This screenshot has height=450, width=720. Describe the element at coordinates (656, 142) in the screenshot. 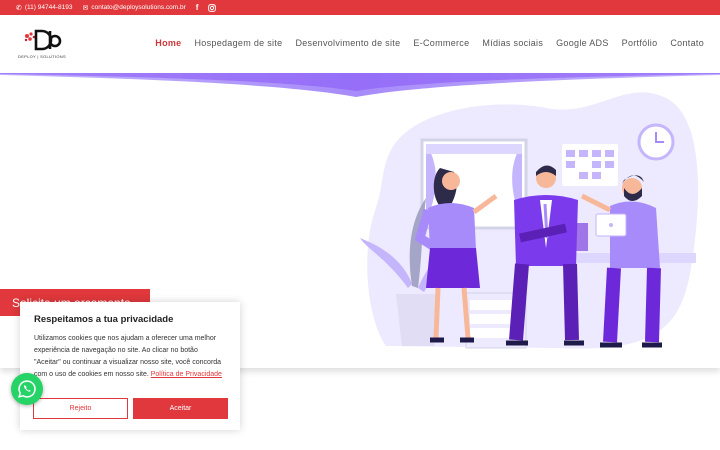

I see `clock-icon` at that location.